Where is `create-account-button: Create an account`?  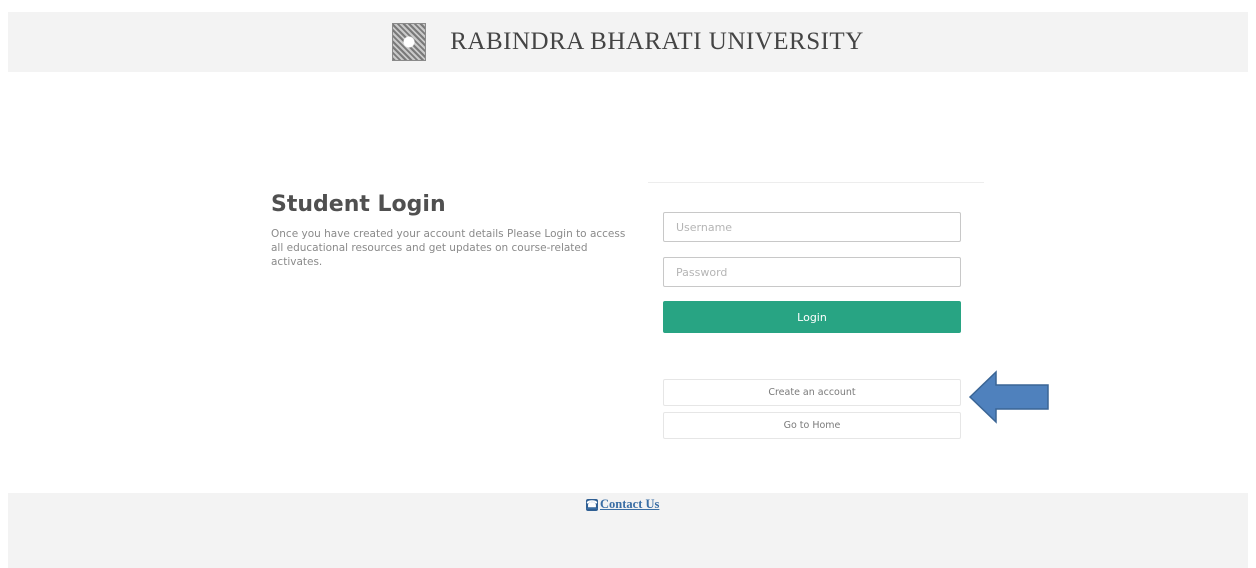 create-account-button: Create an account is located at coordinates (812, 392).